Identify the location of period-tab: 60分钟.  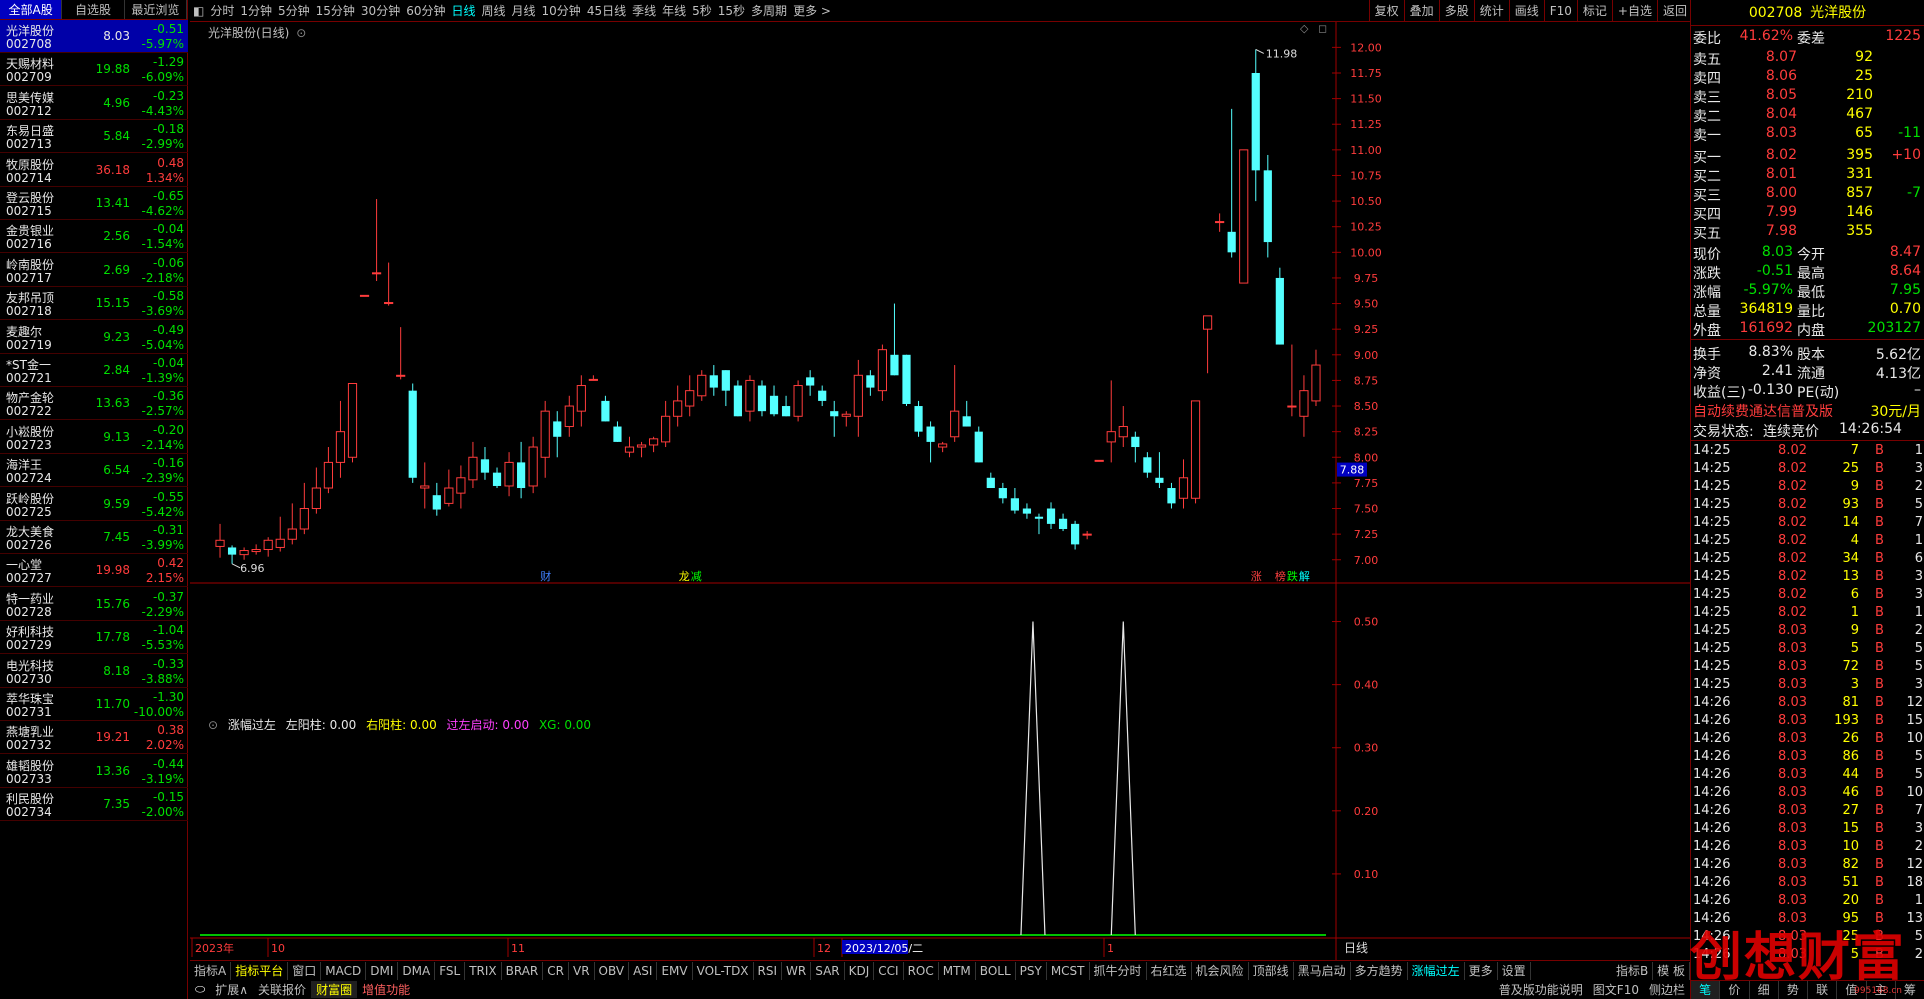
(425, 11).